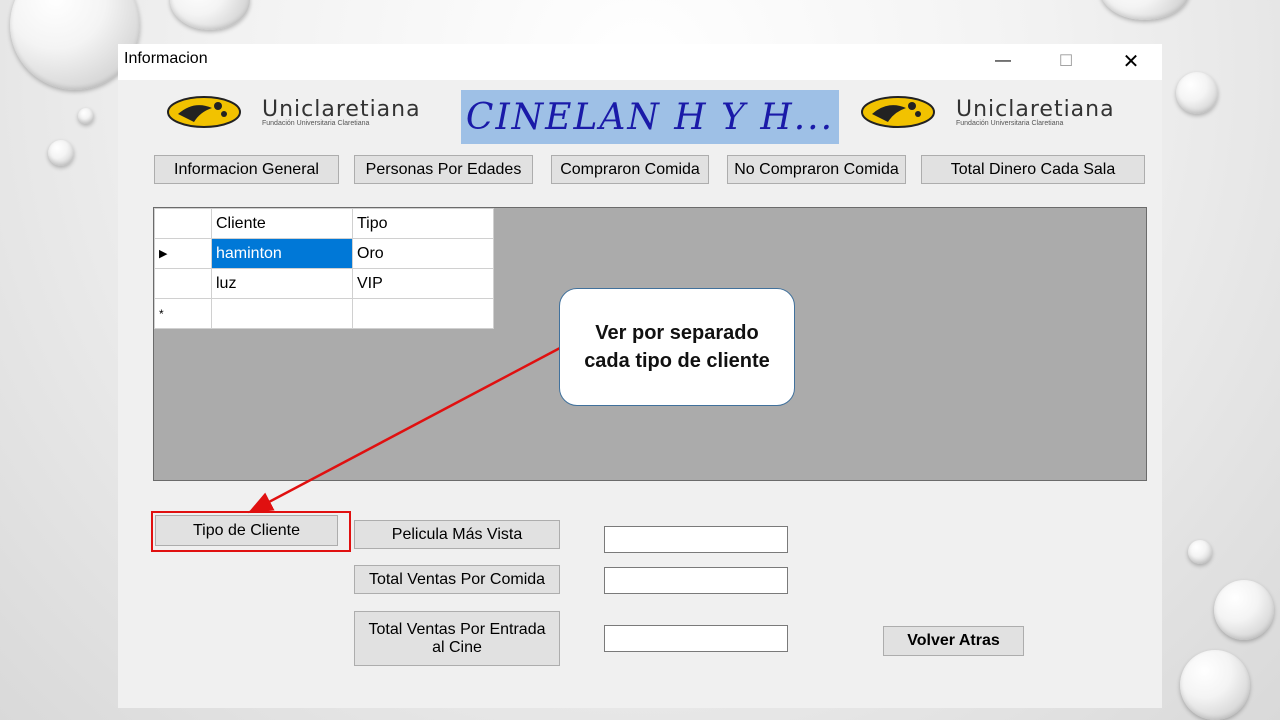  What do you see at coordinates (183, 283) in the screenshot?
I see `row-header` at bounding box center [183, 283].